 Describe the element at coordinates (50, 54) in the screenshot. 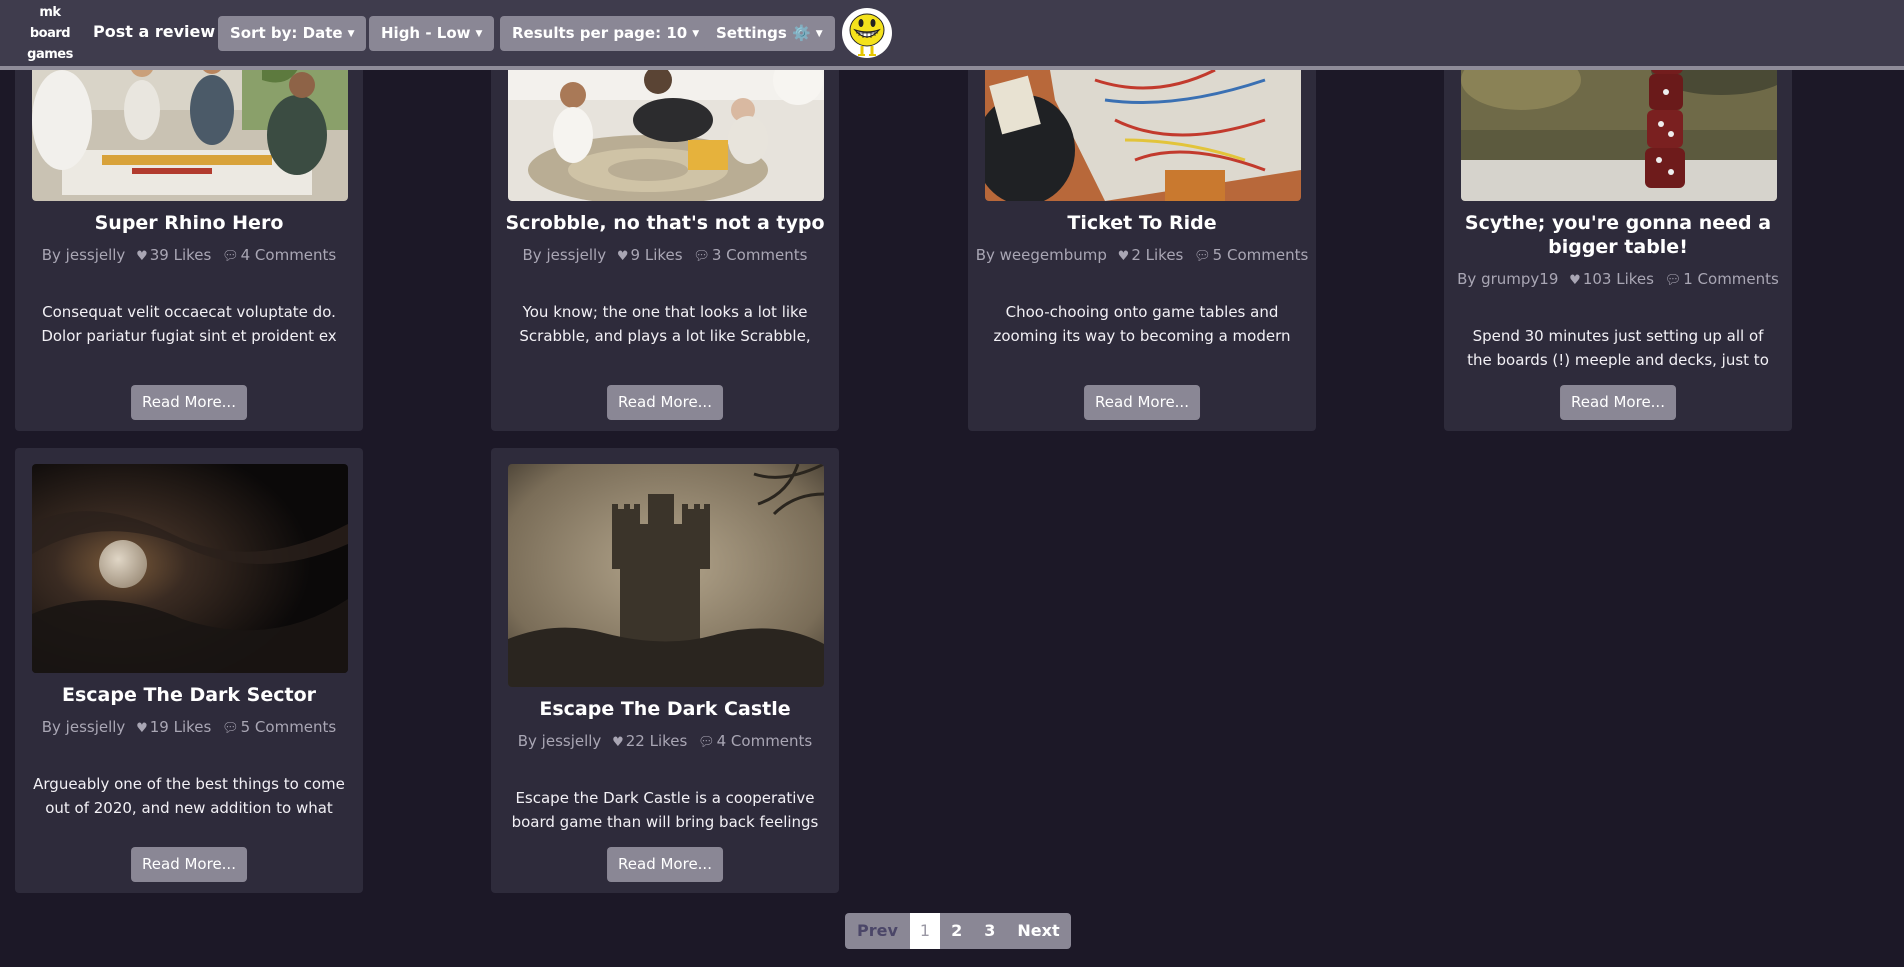

I see `brand-line: games` at that location.